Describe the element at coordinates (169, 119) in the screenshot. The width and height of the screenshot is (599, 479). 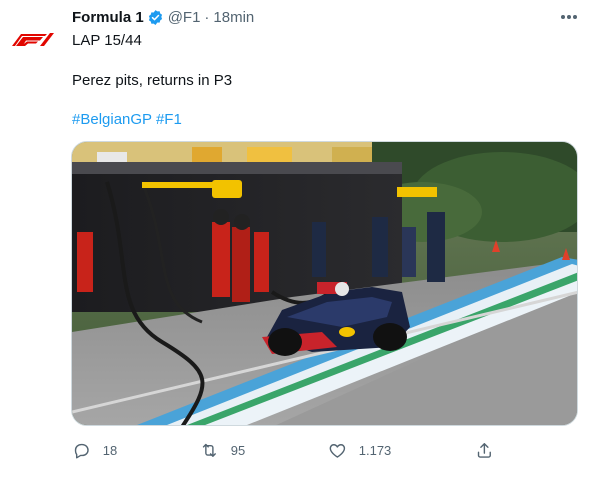
I see `hashtag-link: #F1` at that location.